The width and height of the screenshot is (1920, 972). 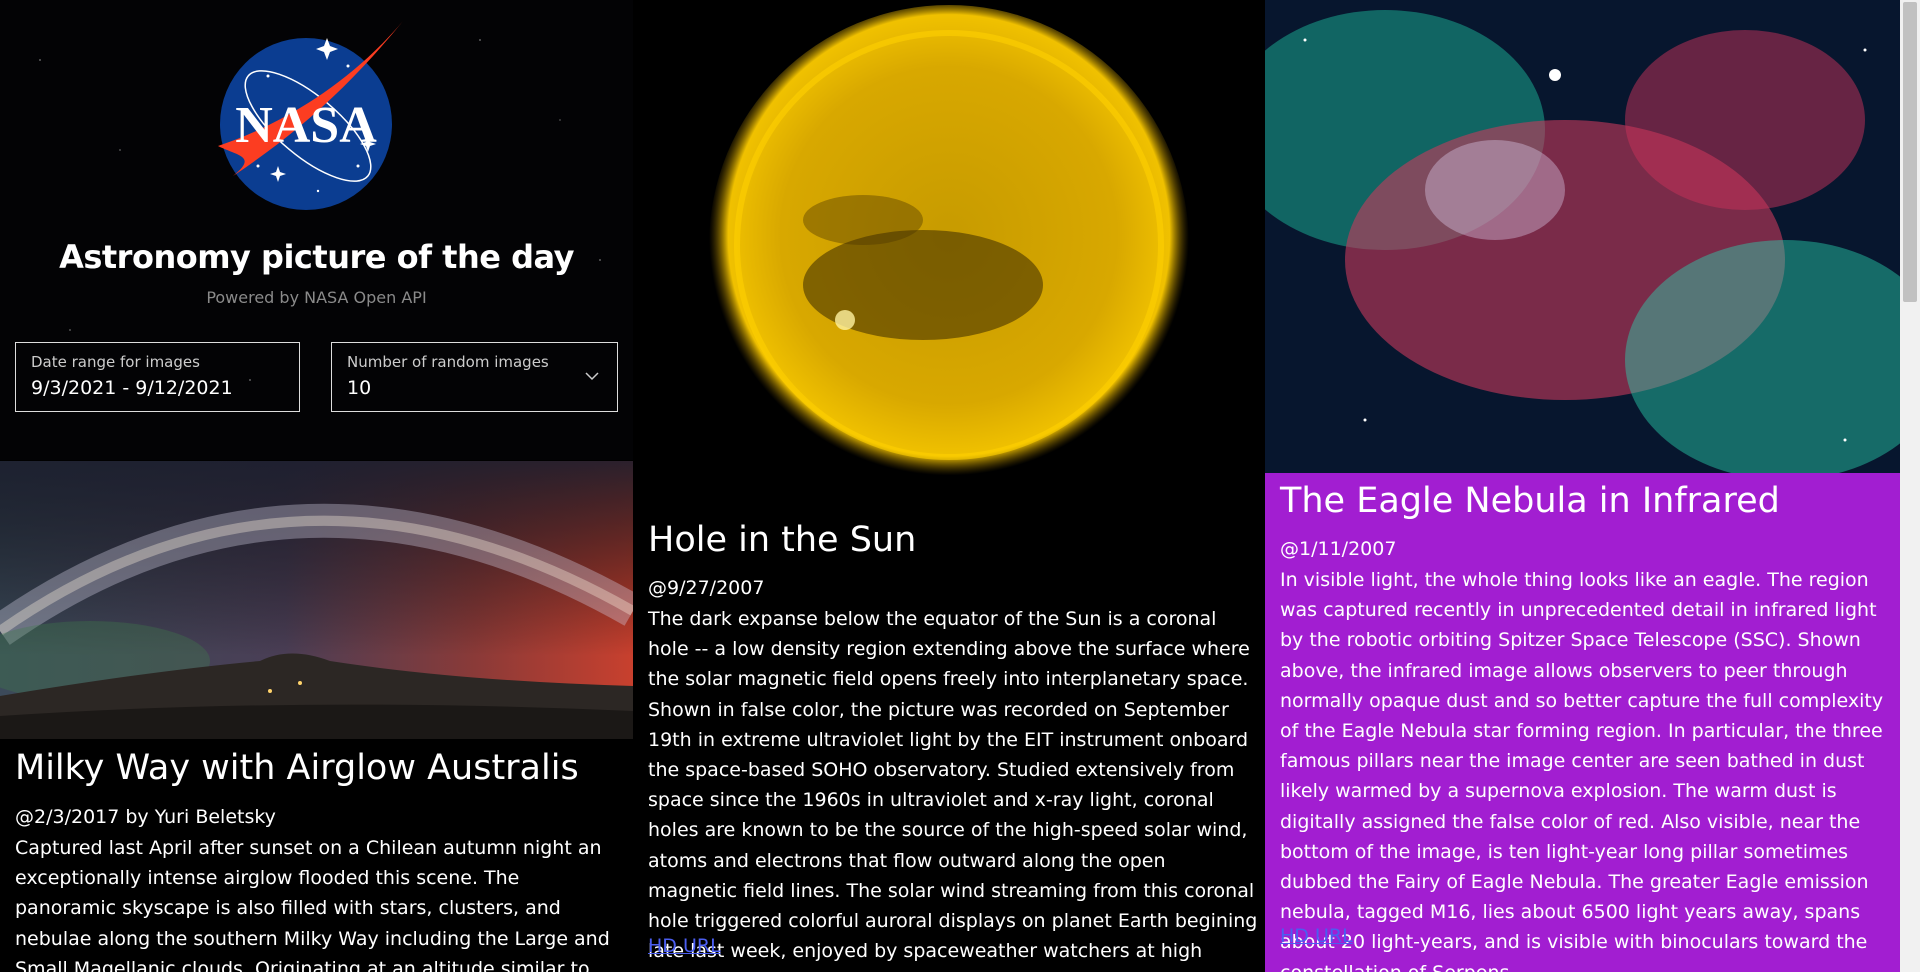 I want to click on image-count-select: Number of random images 10, so click(x=474, y=377).